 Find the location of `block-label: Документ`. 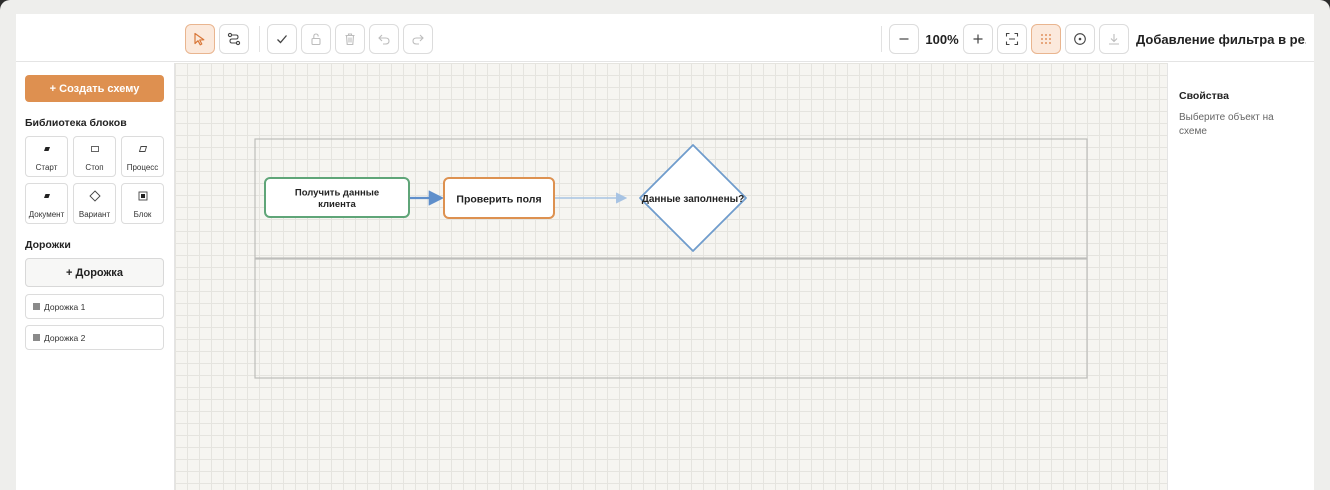

block-label: Документ is located at coordinates (46, 214).